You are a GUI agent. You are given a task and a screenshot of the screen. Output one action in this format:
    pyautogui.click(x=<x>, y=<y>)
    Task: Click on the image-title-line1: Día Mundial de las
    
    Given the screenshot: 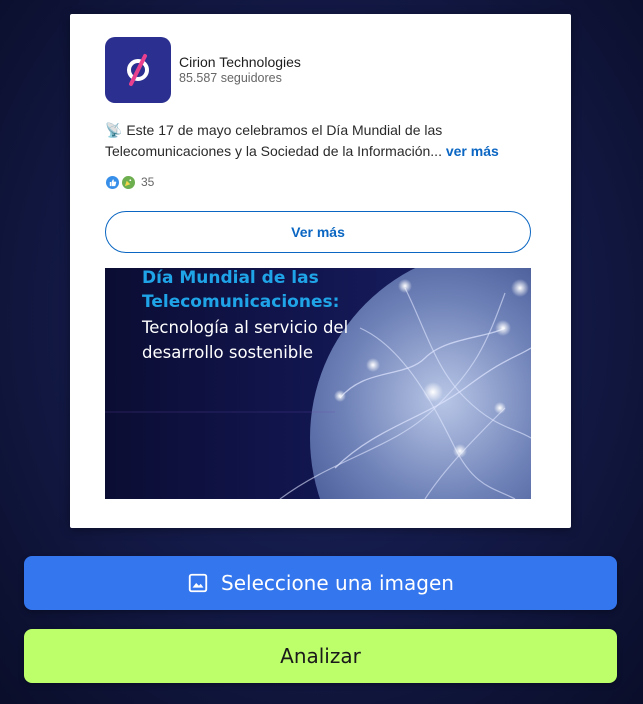 What is the action you would take?
    pyautogui.click(x=230, y=278)
    